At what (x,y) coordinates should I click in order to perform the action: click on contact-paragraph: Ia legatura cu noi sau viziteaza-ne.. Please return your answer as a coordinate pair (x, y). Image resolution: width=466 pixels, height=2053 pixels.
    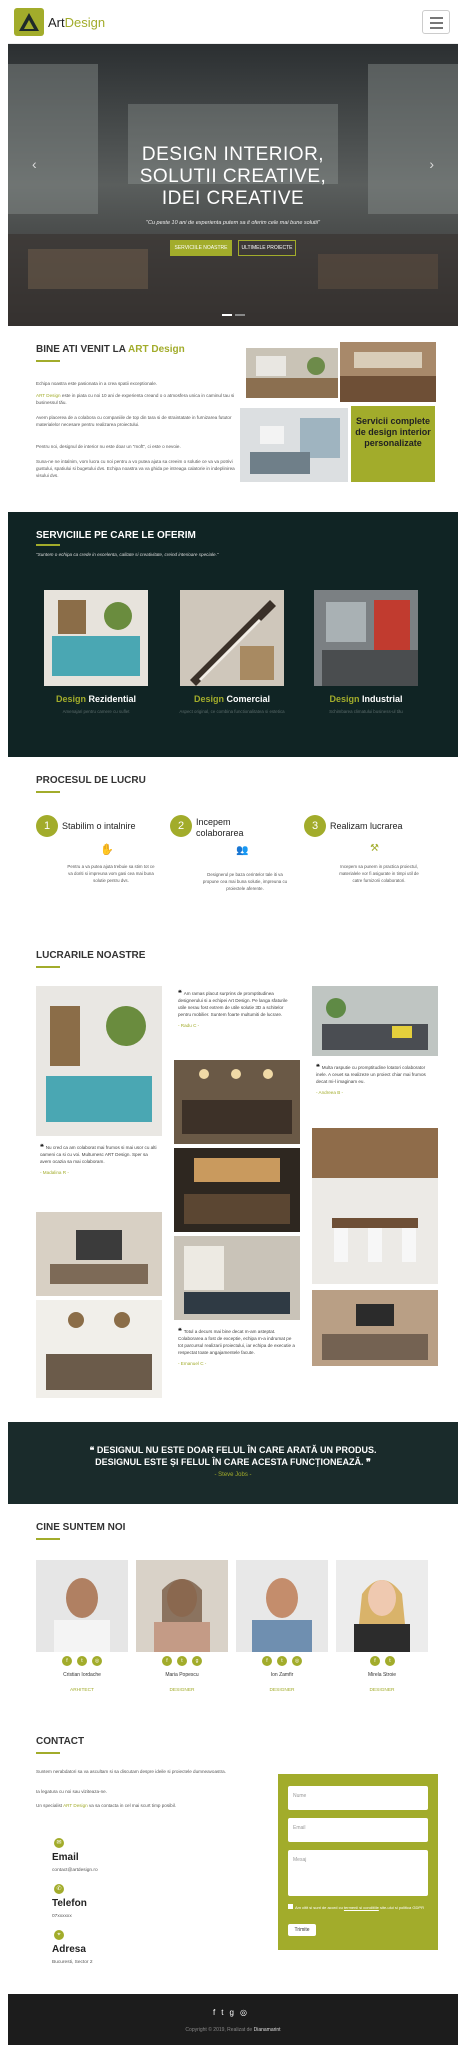
    Looking at the image, I should click on (71, 1791).